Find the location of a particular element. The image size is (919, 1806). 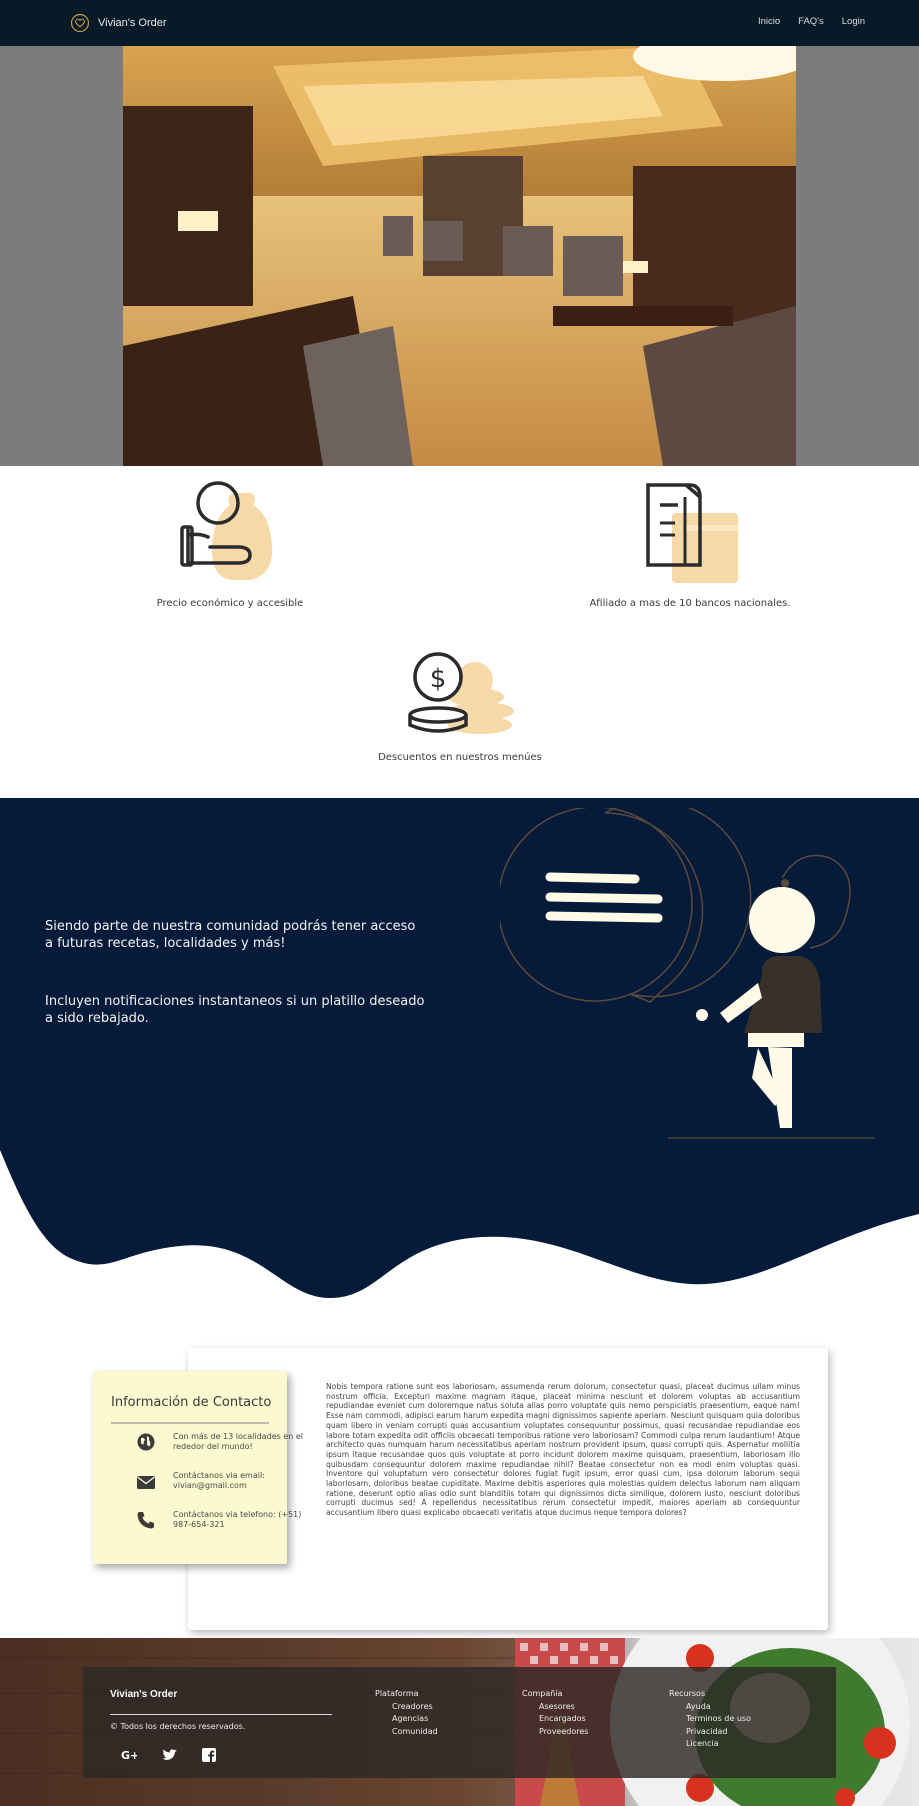

footer-col-title: Recursos is located at coordinates (687, 1693).